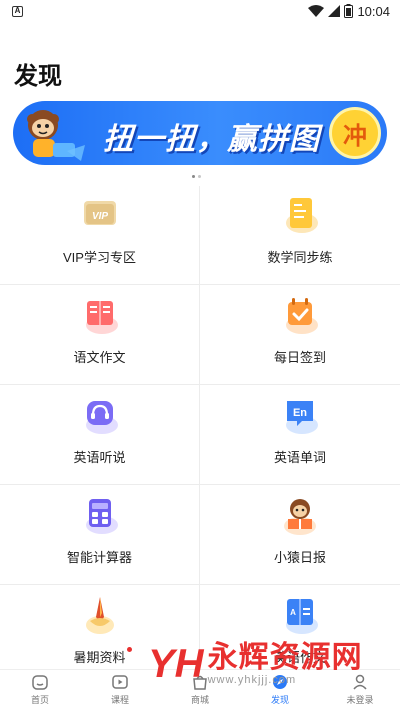  I want to click on tab-label: 课程, so click(119, 700).